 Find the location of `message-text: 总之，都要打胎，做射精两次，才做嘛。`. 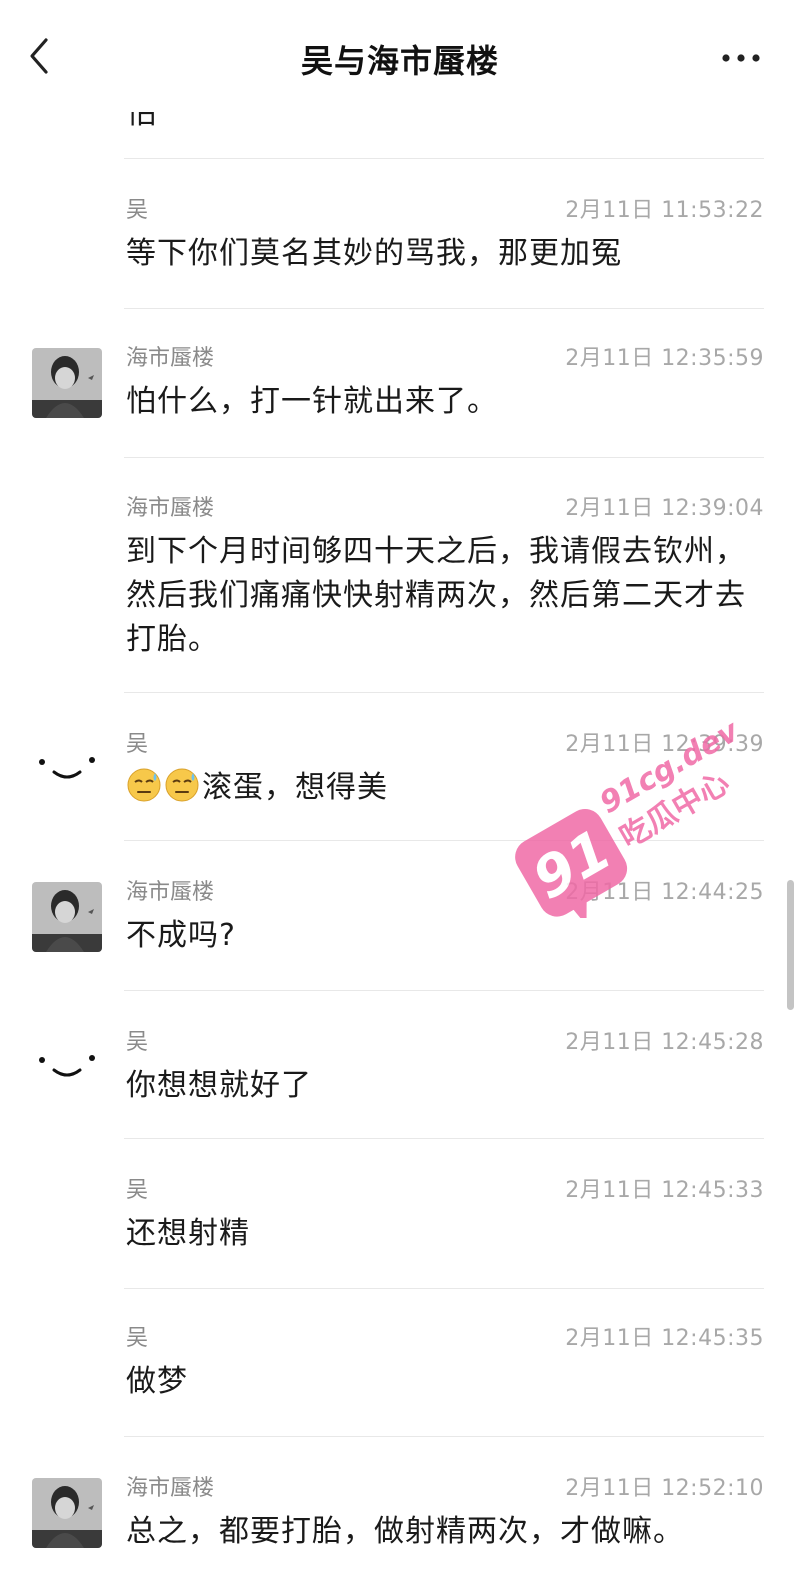

message-text: 总之，都要打胎，做射精两次，才做嘛。 is located at coordinates (405, 1531).